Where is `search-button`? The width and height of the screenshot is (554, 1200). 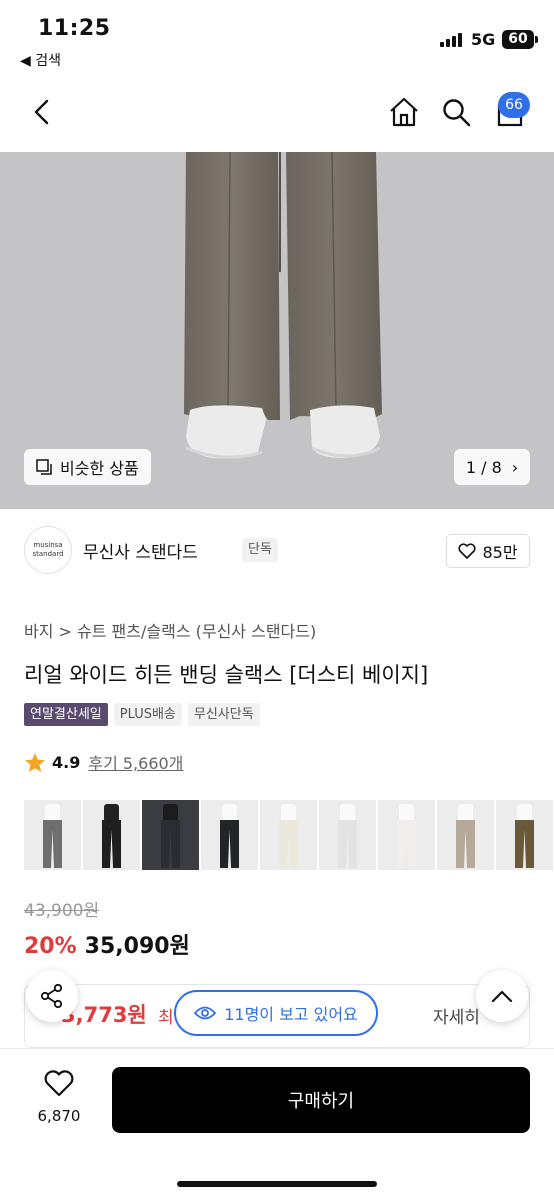 search-button is located at coordinates (456, 112).